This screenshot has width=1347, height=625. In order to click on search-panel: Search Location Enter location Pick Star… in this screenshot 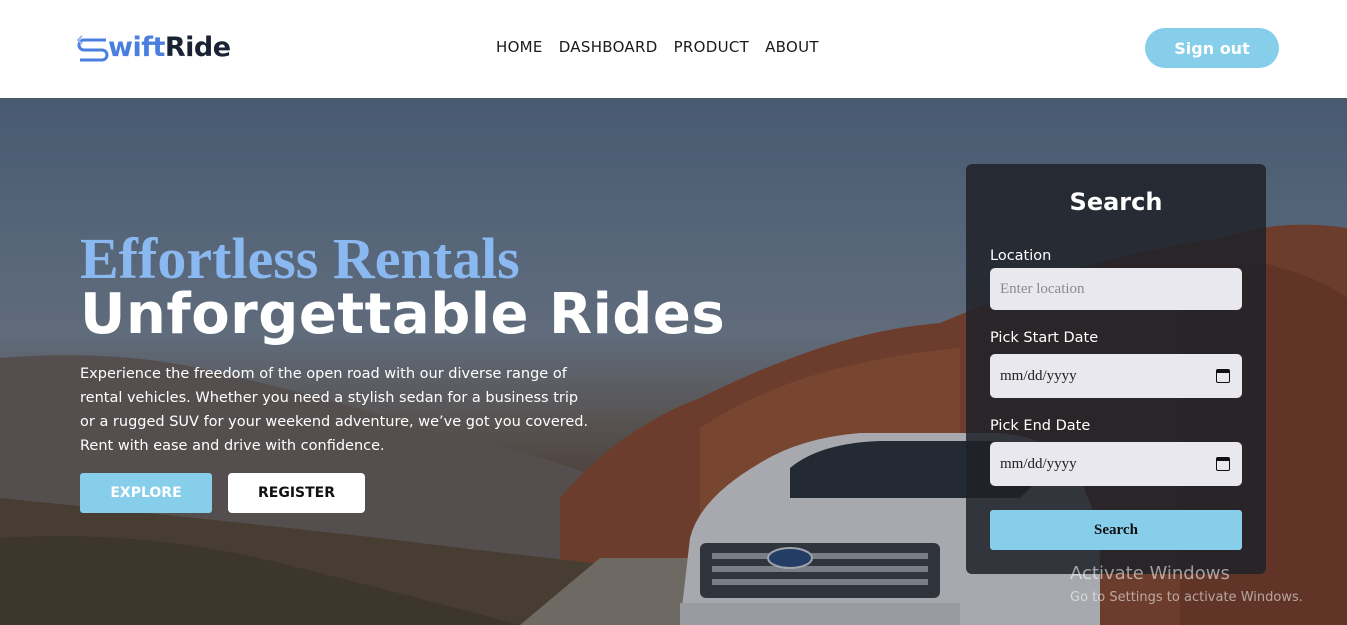, I will do `click(1116, 369)`.